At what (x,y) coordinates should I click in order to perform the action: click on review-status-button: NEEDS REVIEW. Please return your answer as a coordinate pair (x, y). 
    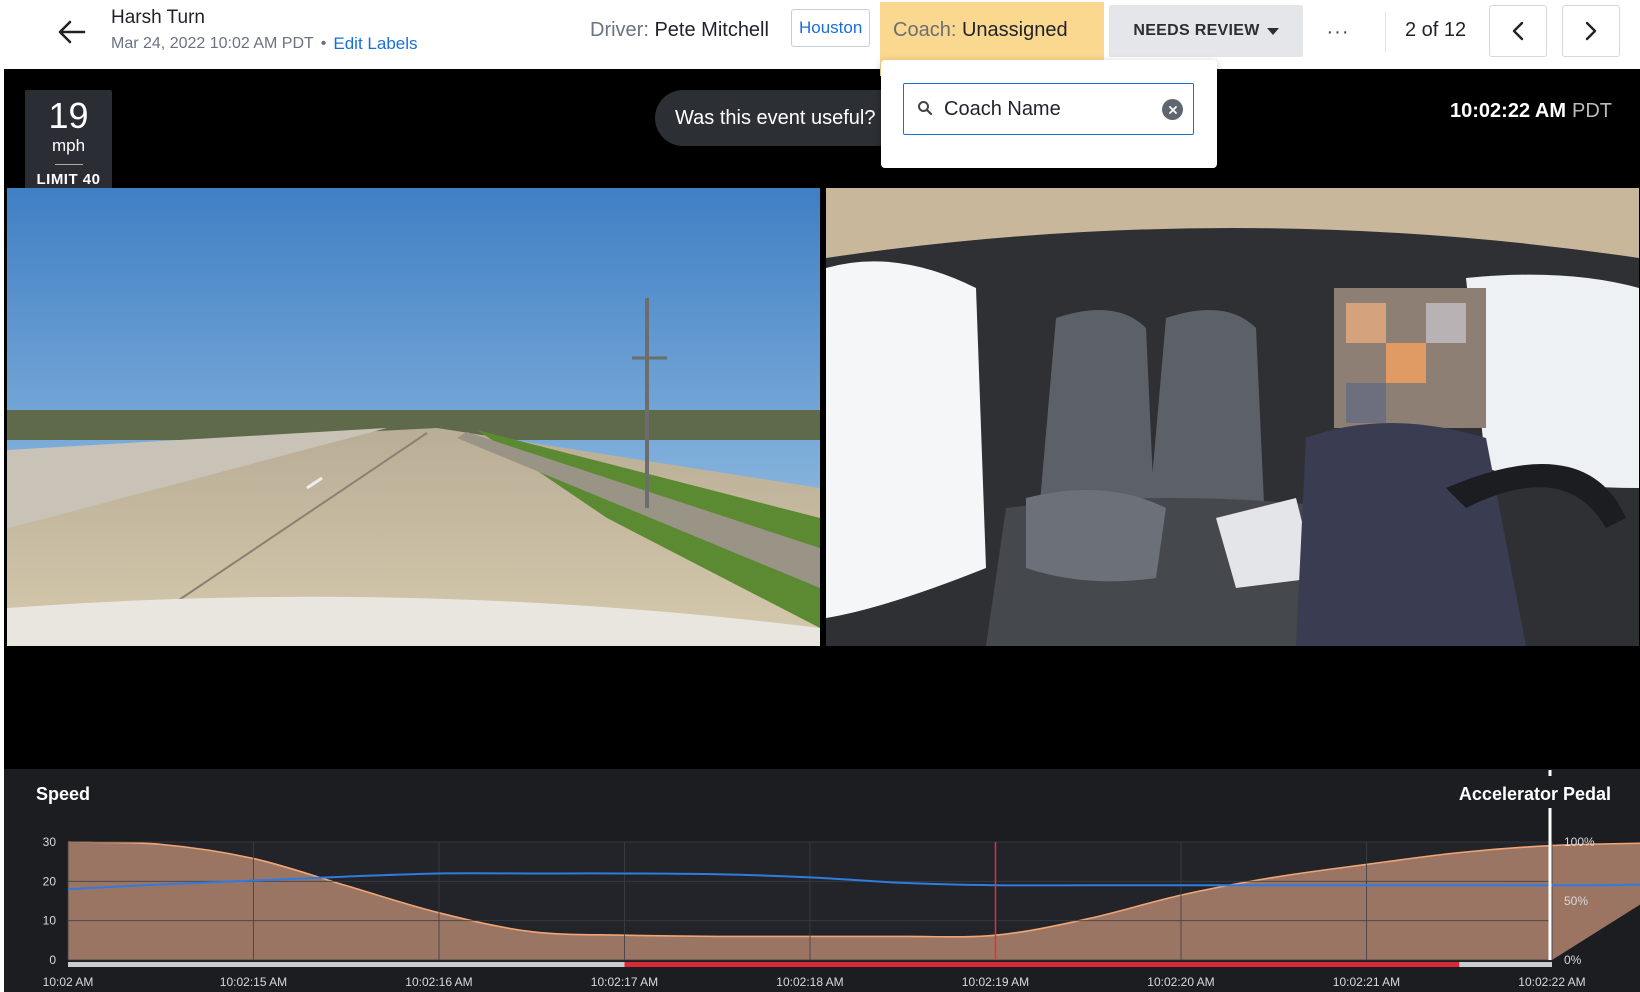
    Looking at the image, I should click on (1206, 31).